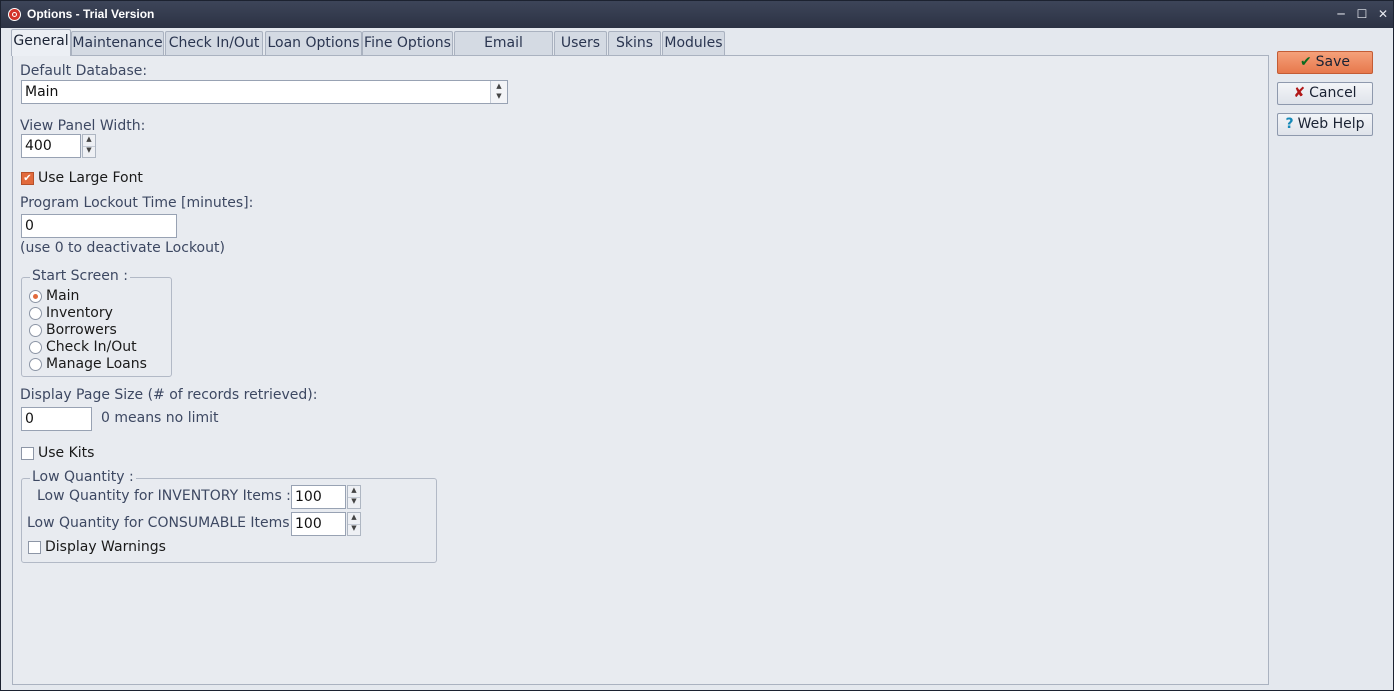 The height and width of the screenshot is (691, 1394). I want to click on view-panel-width-spinner: ▲ ▼, so click(89, 146).